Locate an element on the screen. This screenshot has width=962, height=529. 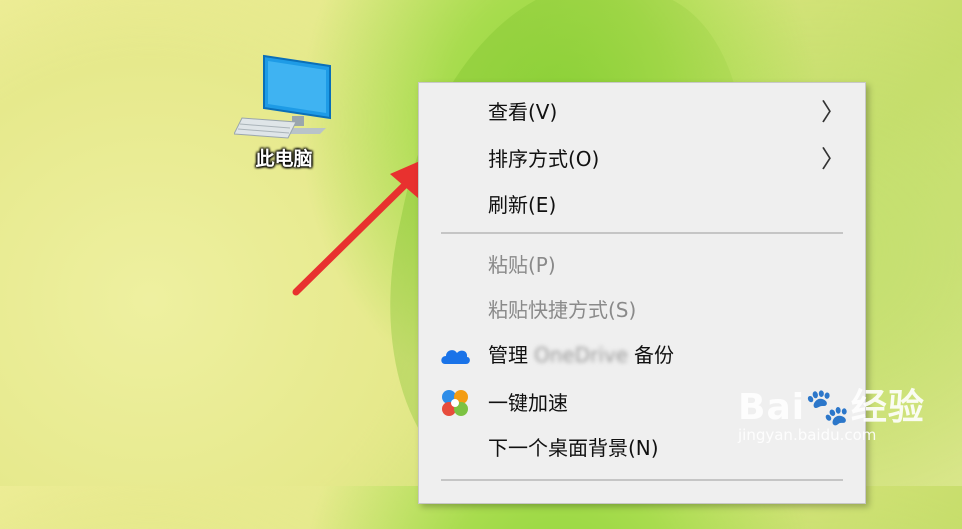
baidu-jingyan-watermark: Bai🐾经验 jingyan.baidu.com is located at coordinates (831, 411).